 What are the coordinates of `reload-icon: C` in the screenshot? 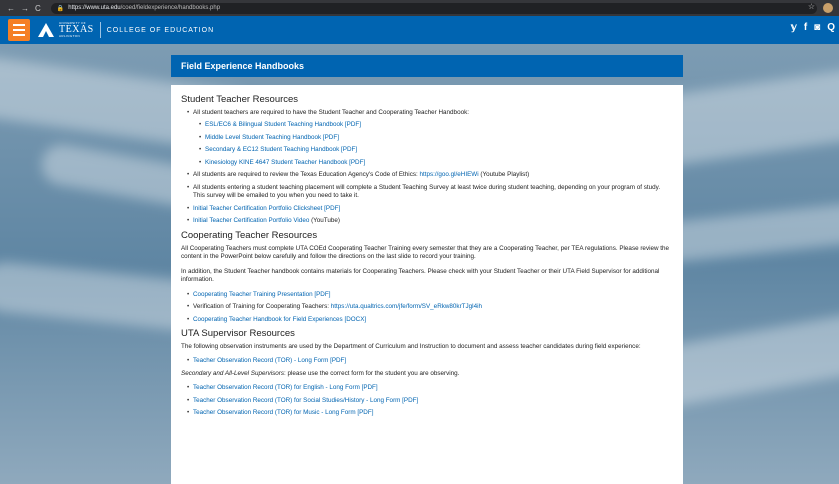 It's located at (38, 8).